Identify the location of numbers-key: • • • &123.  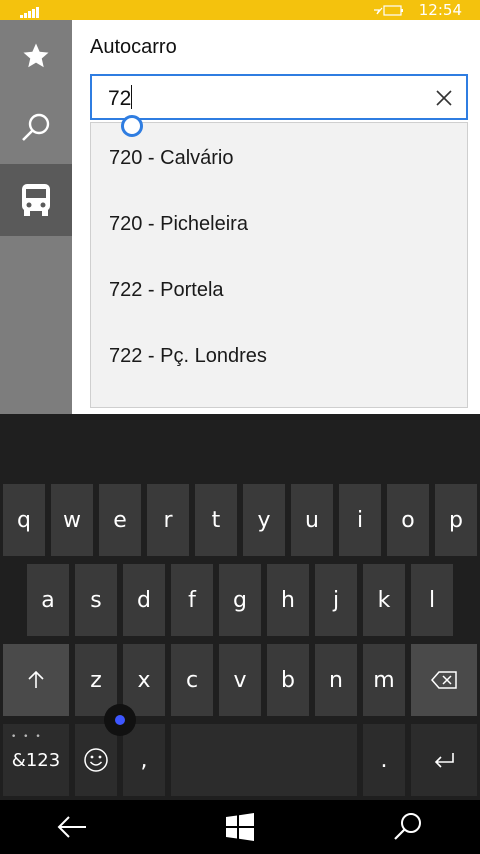
(36, 760).